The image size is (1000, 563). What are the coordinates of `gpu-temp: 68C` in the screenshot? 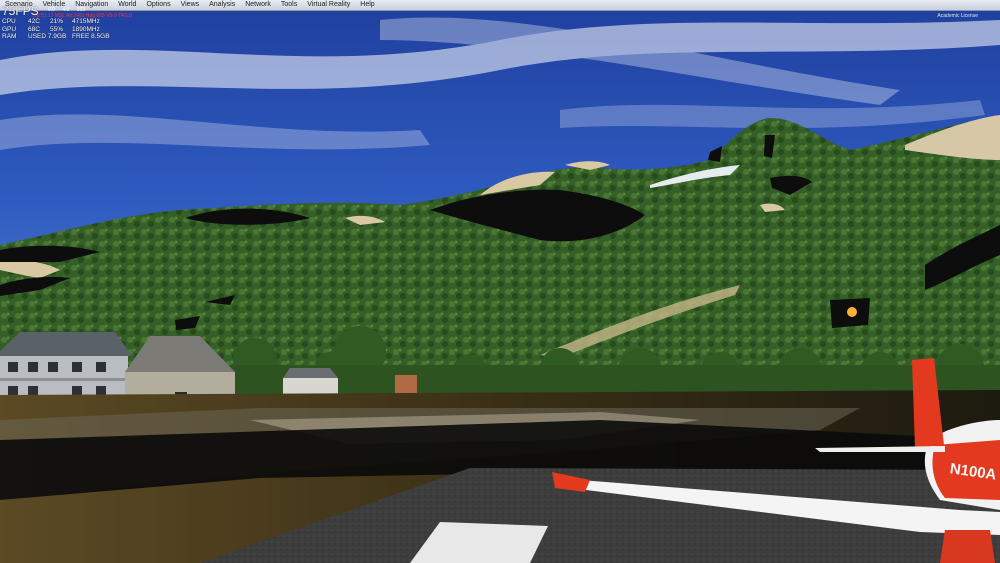 It's located at (34, 29).